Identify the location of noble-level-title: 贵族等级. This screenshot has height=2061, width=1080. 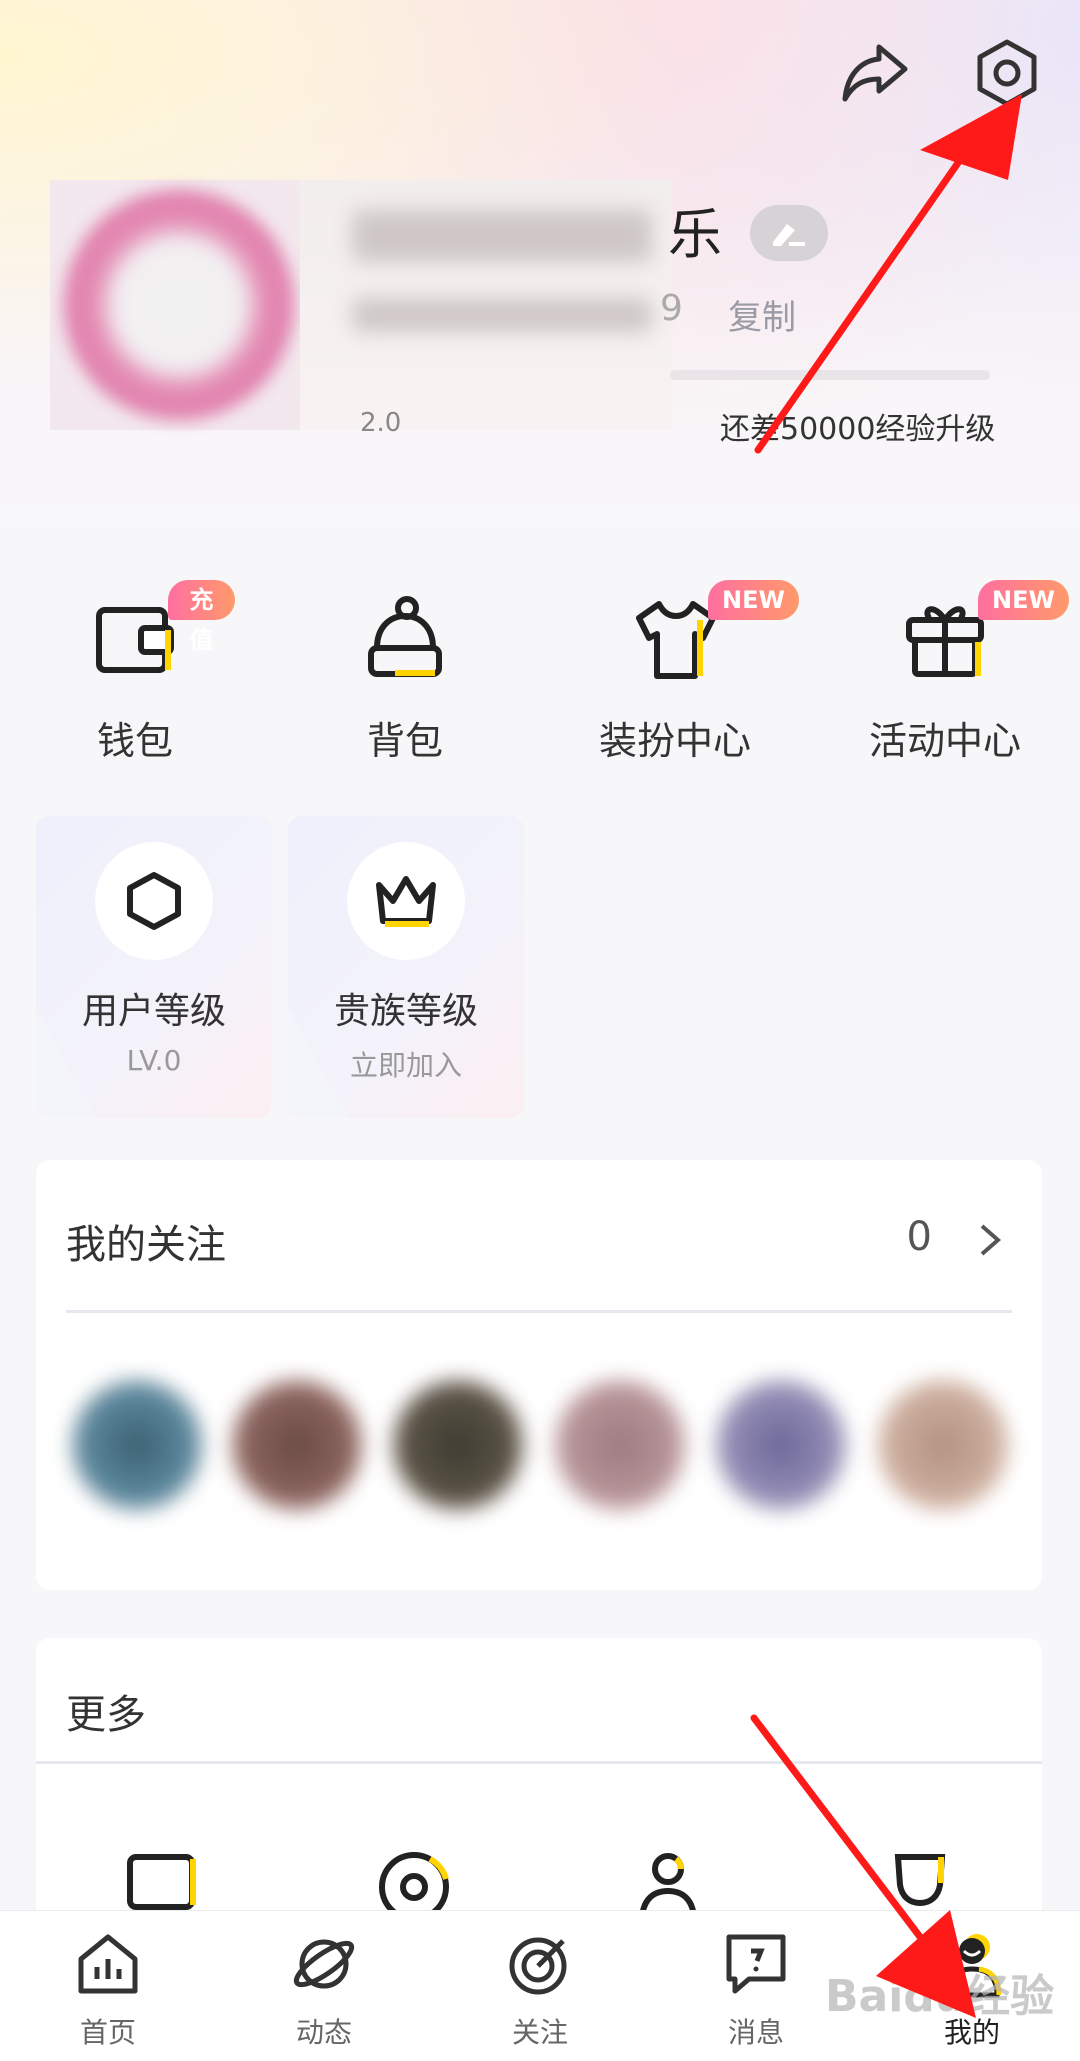
(405, 1011).